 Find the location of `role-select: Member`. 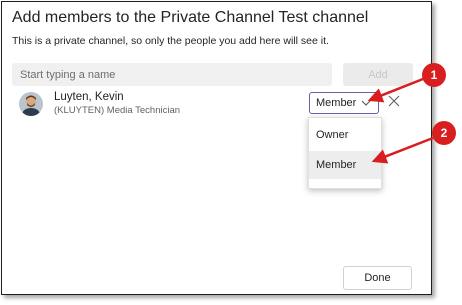

role-select: Member is located at coordinates (344, 103).